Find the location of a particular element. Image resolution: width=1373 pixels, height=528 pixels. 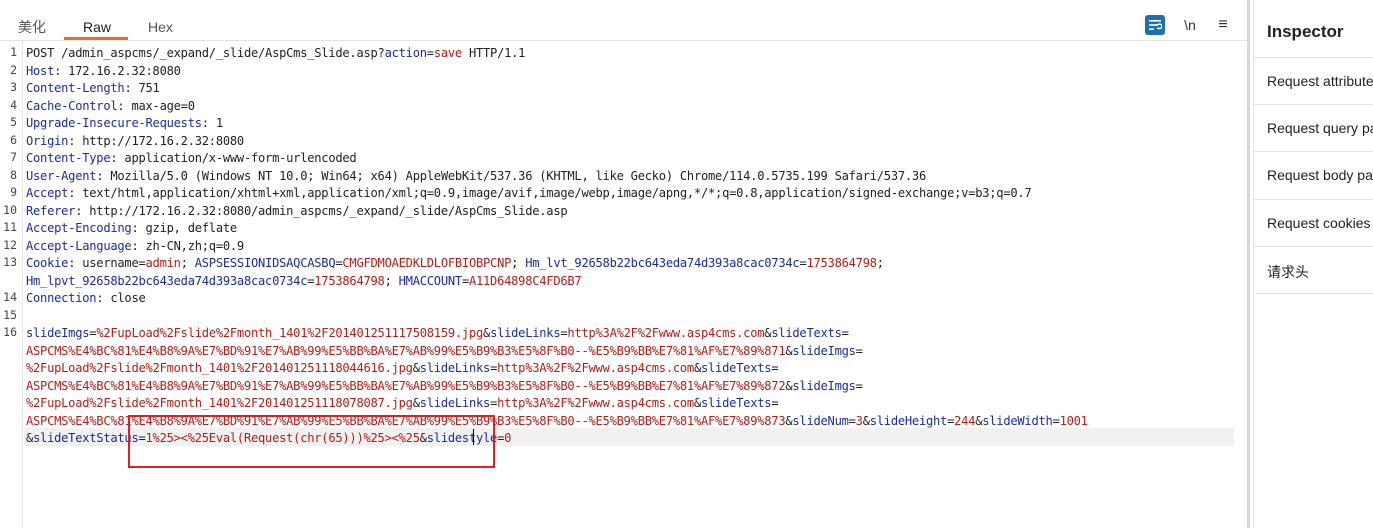

word-wrap-icon is located at coordinates (1155, 25).